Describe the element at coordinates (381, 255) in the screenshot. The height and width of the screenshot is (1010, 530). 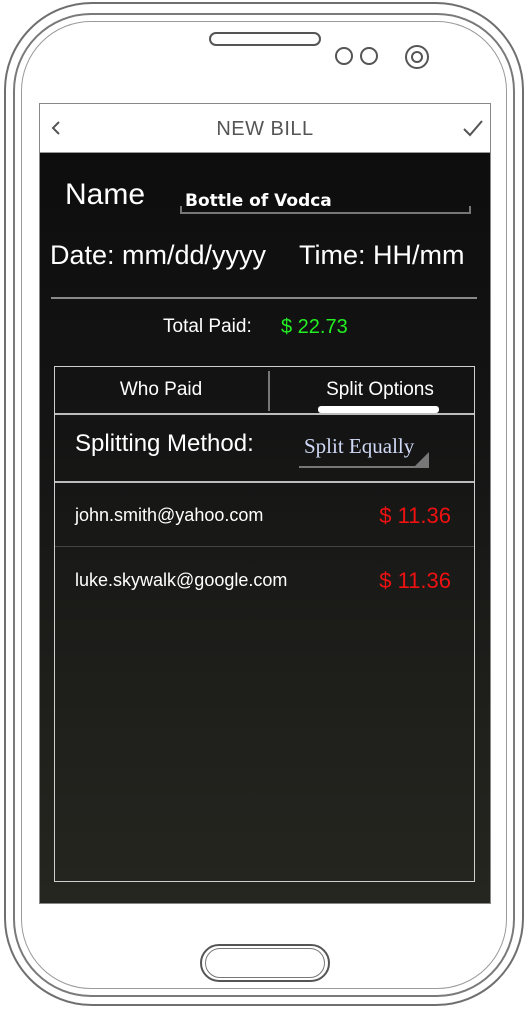
I see `time-field: Time: HH/mm` at that location.